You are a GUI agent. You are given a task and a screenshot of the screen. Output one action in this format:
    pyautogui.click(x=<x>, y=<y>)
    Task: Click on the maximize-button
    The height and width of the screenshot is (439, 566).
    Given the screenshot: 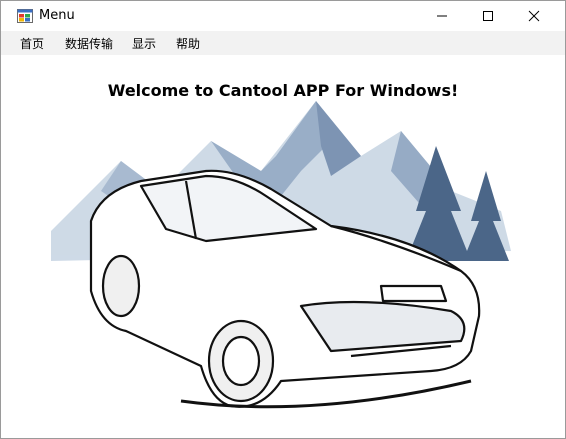 What is the action you would take?
    pyautogui.click(x=488, y=16)
    